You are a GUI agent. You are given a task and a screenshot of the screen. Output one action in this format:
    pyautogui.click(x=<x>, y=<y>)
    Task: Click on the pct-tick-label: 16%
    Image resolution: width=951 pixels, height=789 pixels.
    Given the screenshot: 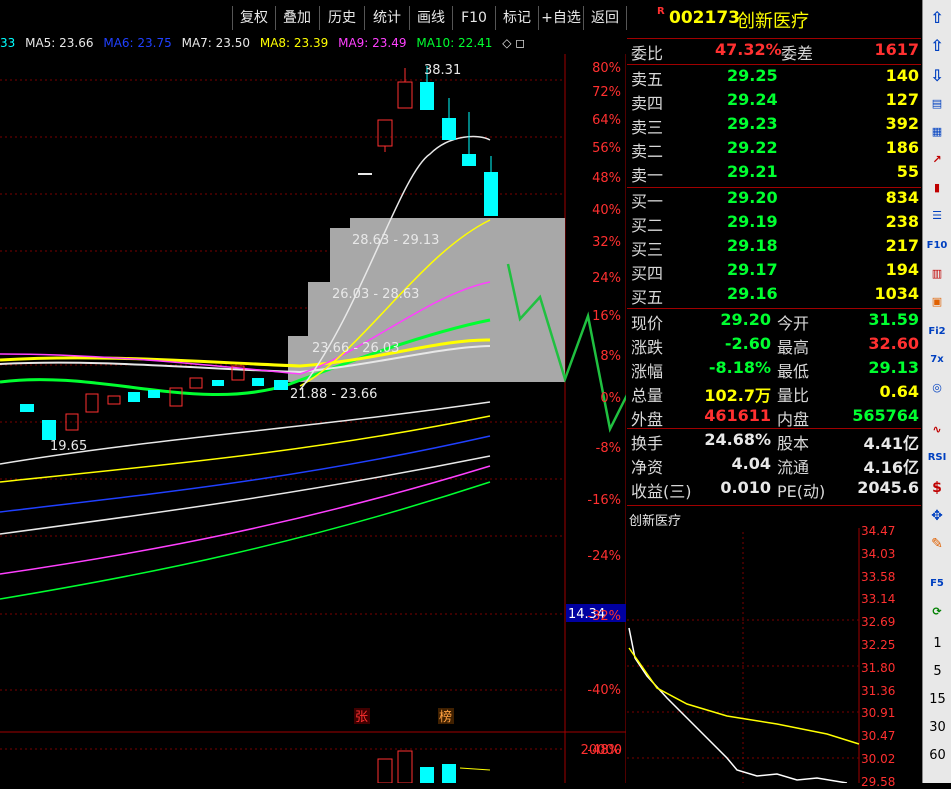 What is the action you would take?
    pyautogui.click(x=606, y=316)
    